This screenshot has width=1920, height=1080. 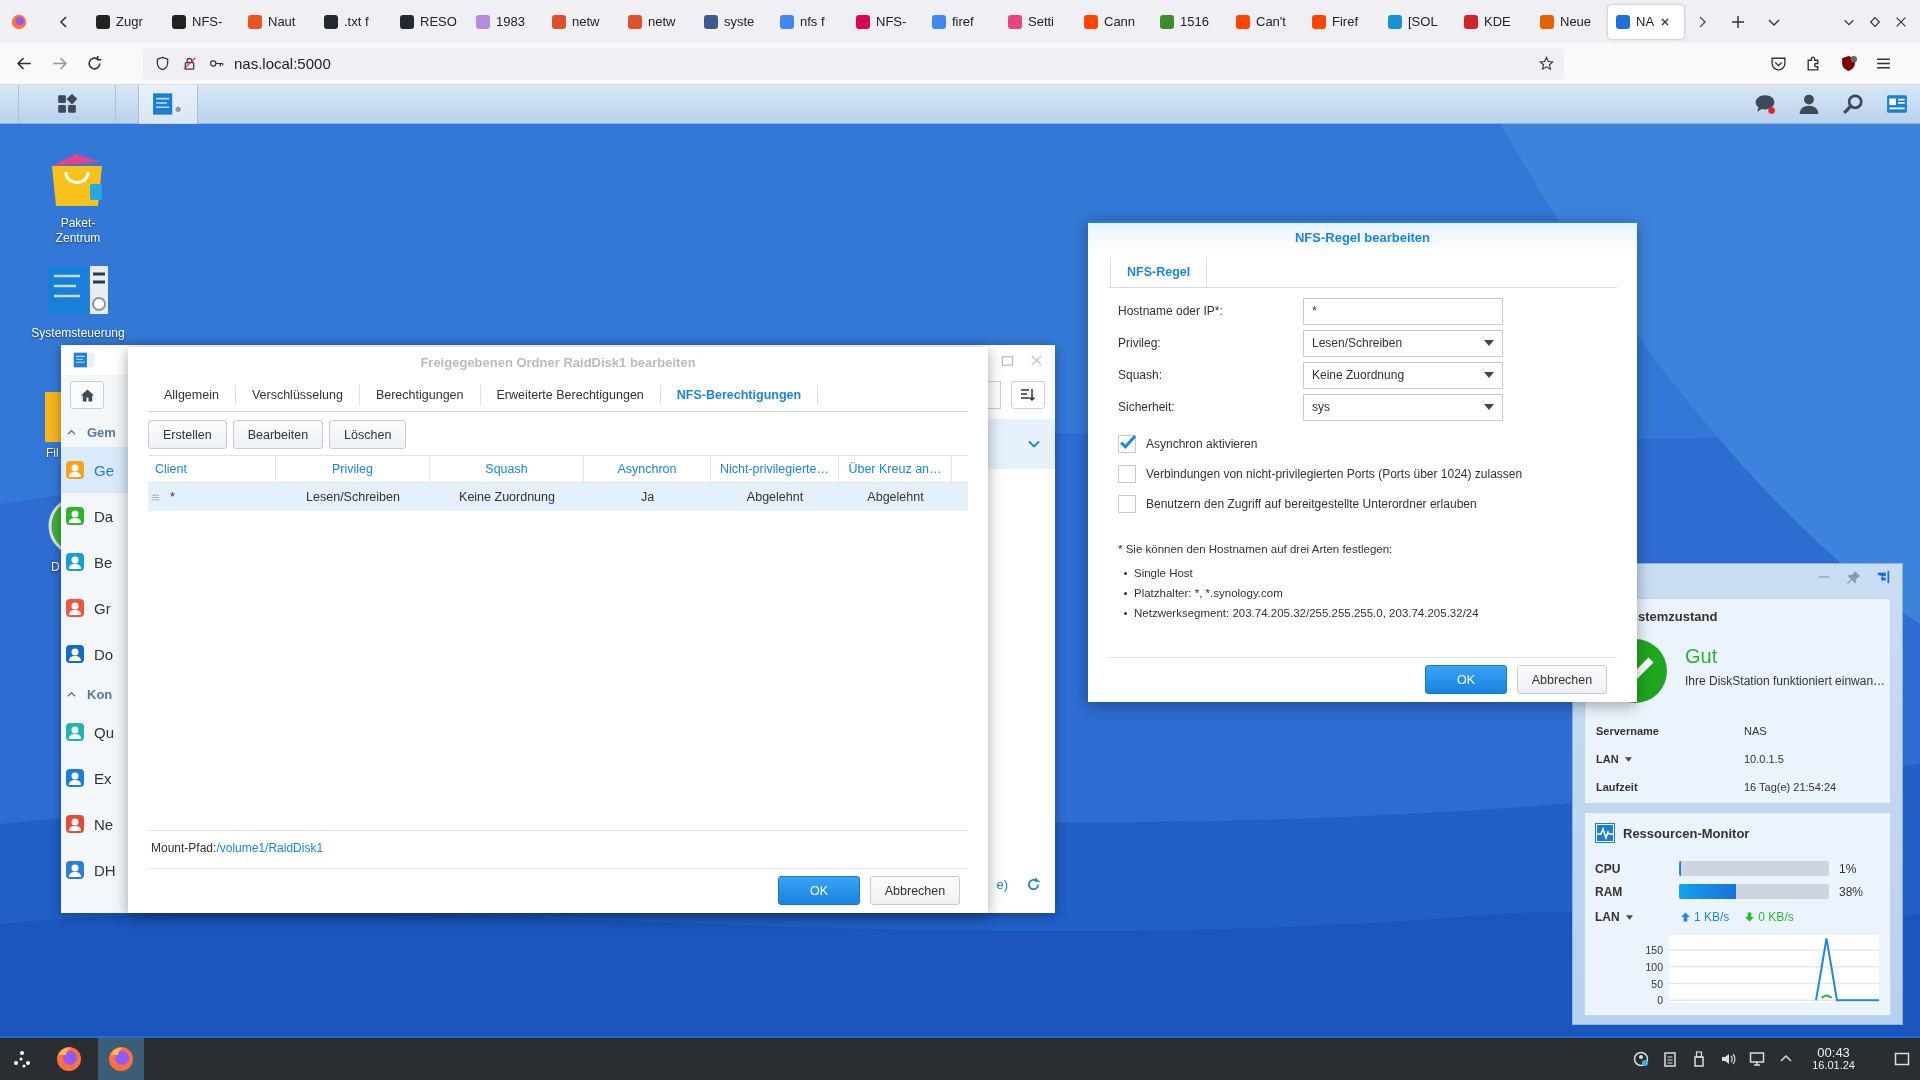 I want to click on clipboard-icon, so click(x=1670, y=1059).